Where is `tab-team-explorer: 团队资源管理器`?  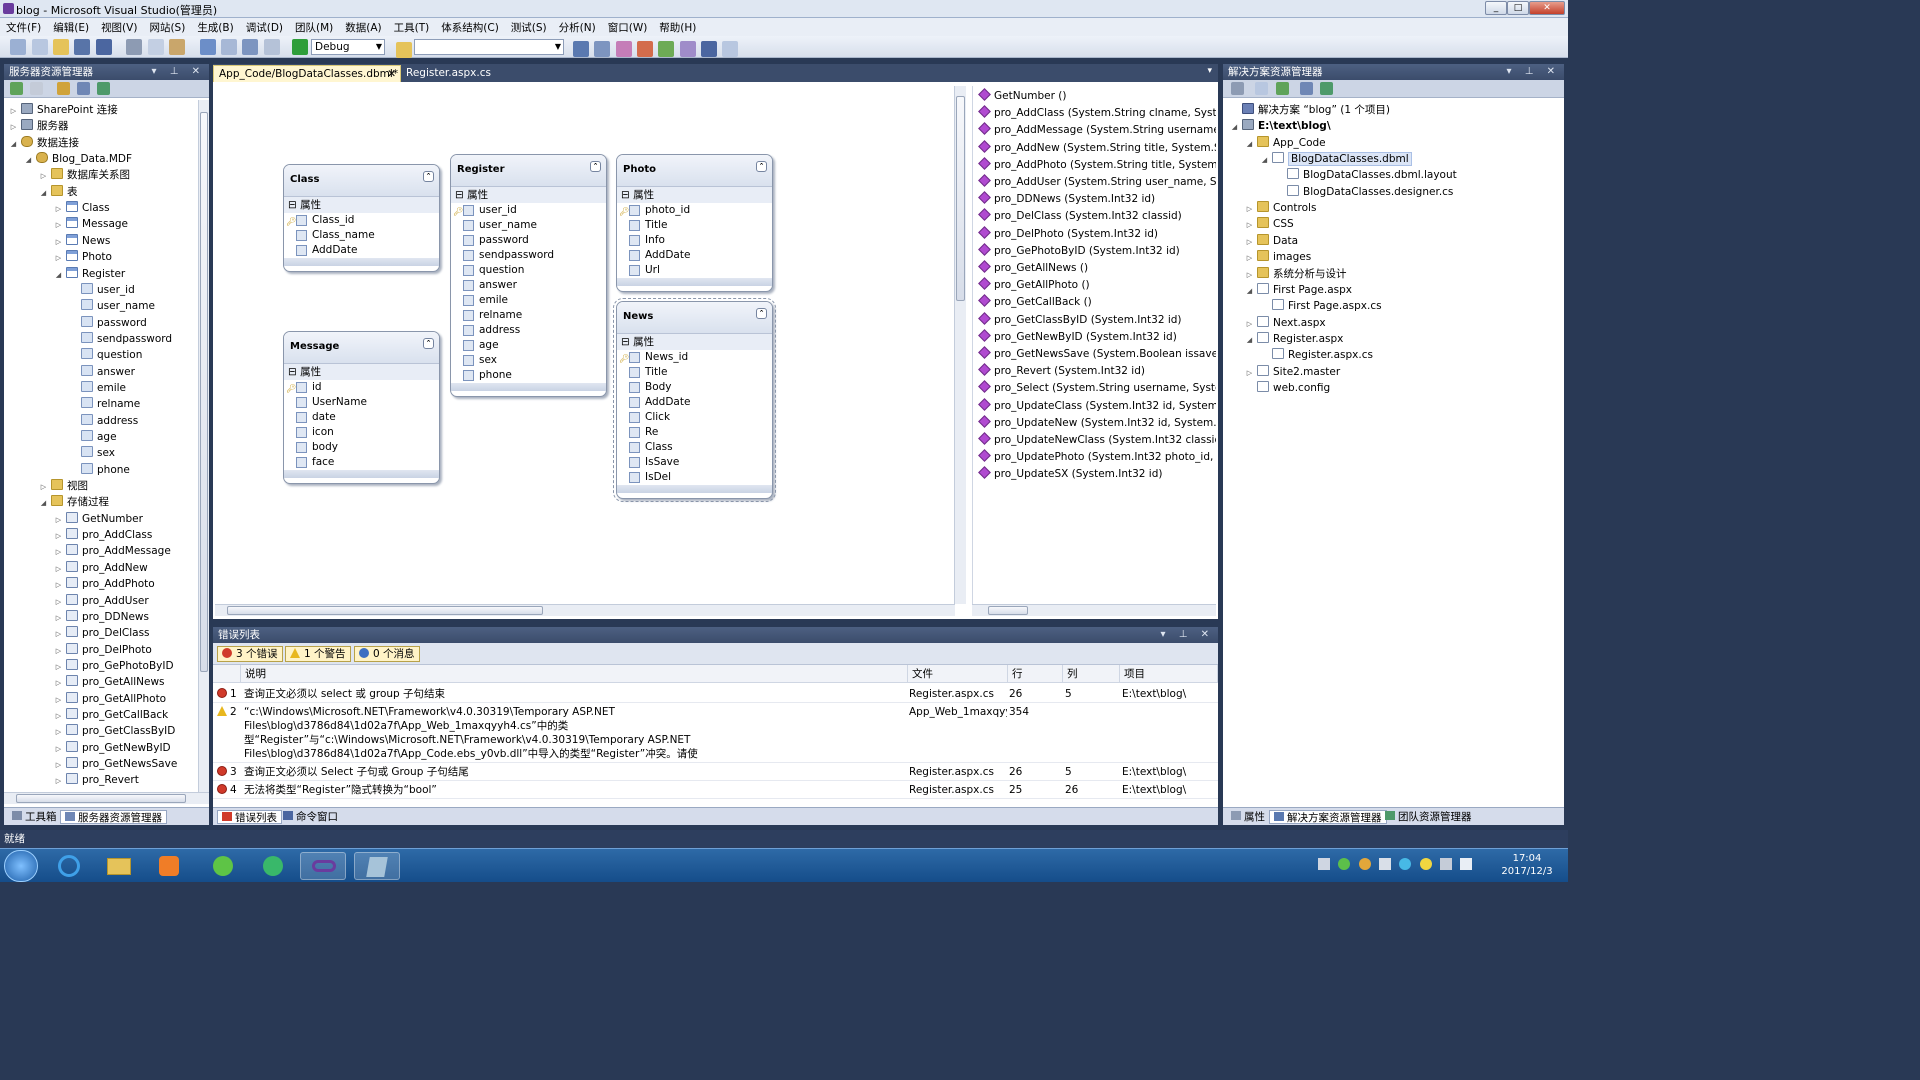 tab-team-explorer: 团队资源管理器 is located at coordinates (1428, 817).